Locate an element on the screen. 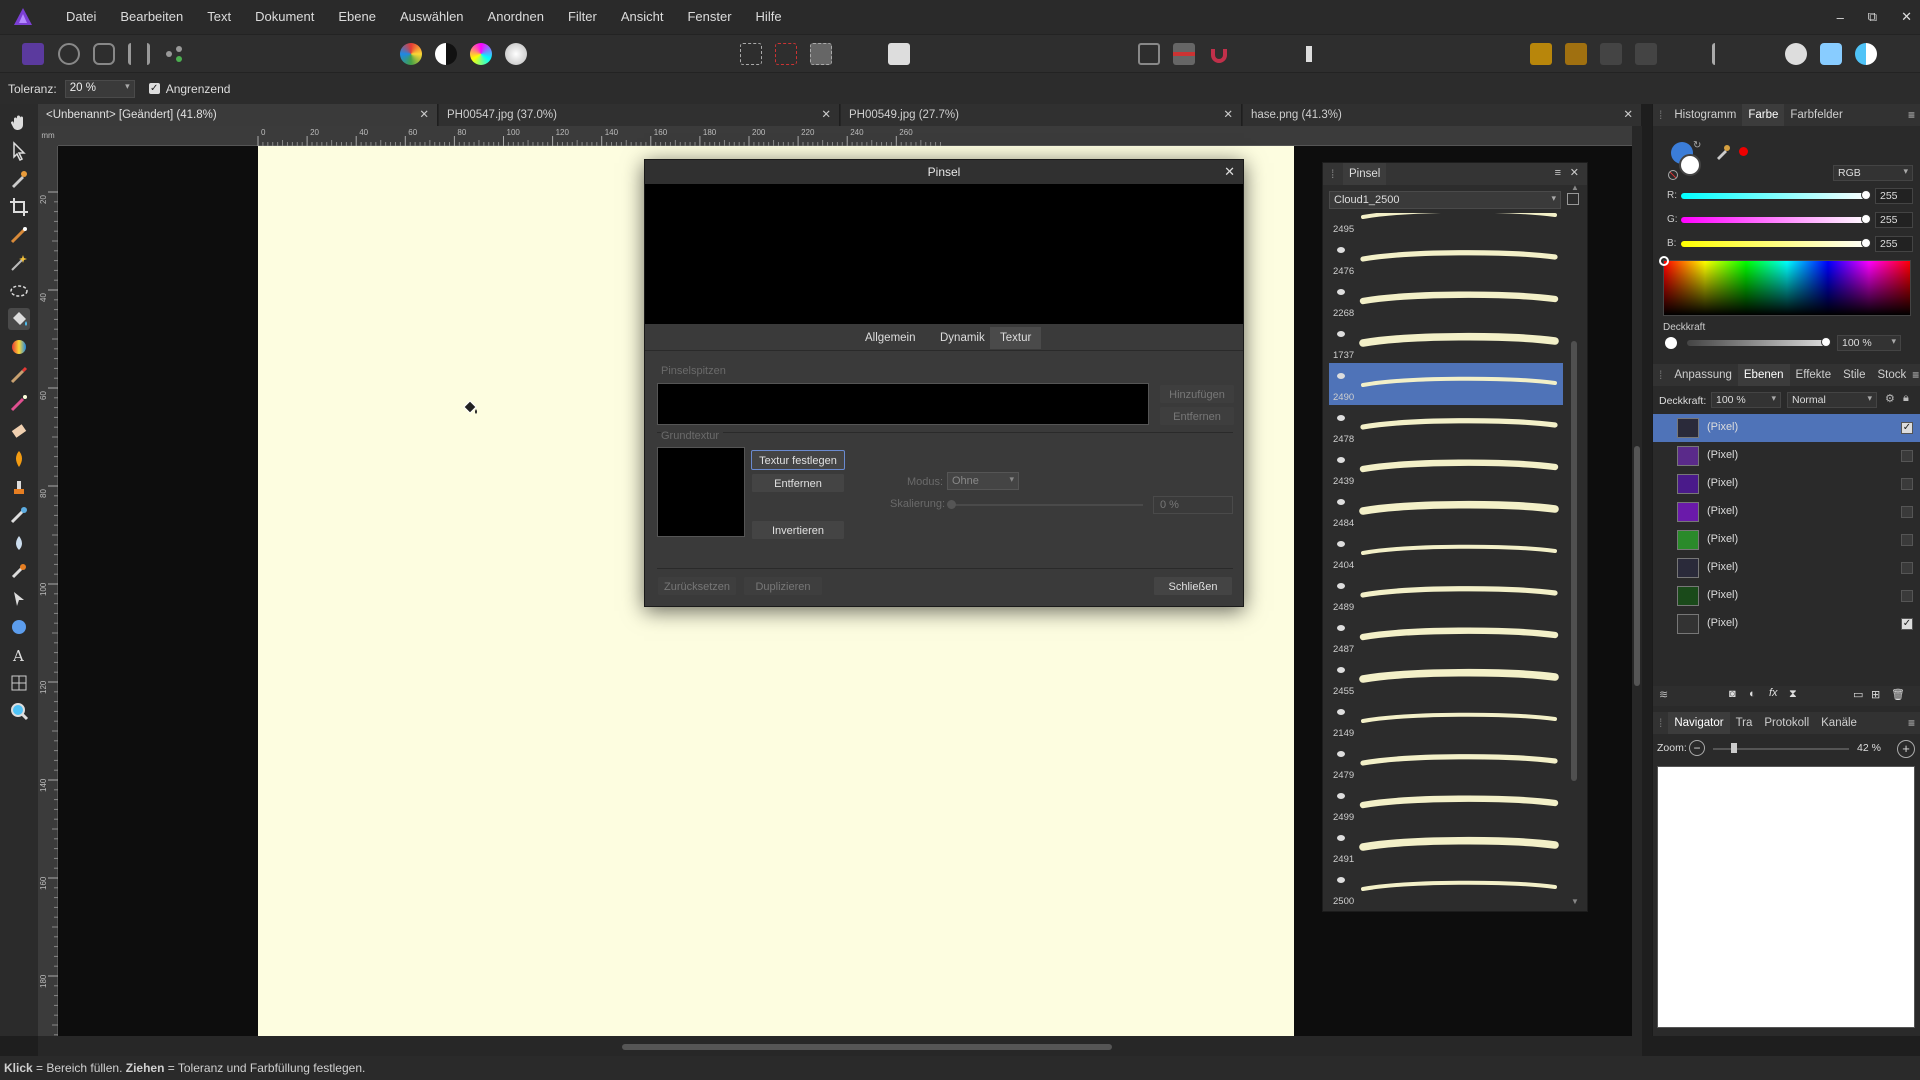 The width and height of the screenshot is (1920, 1080). navigator-preview is located at coordinates (1786, 897).